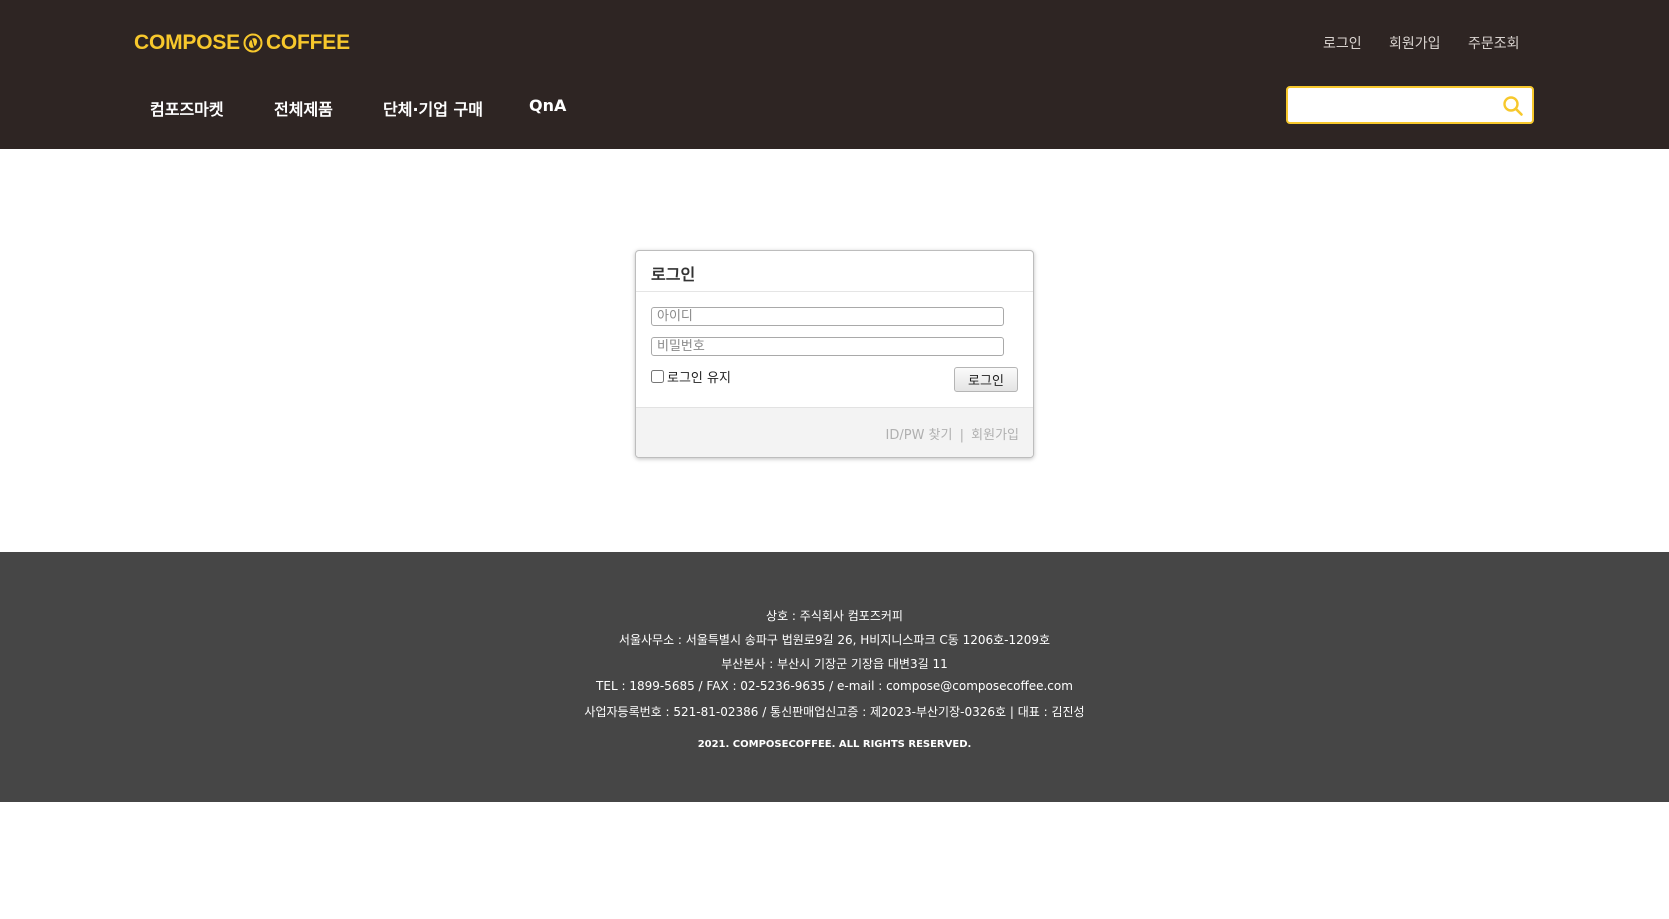  Describe the element at coordinates (986, 379) in the screenshot. I see `login-button: 로그인` at that location.